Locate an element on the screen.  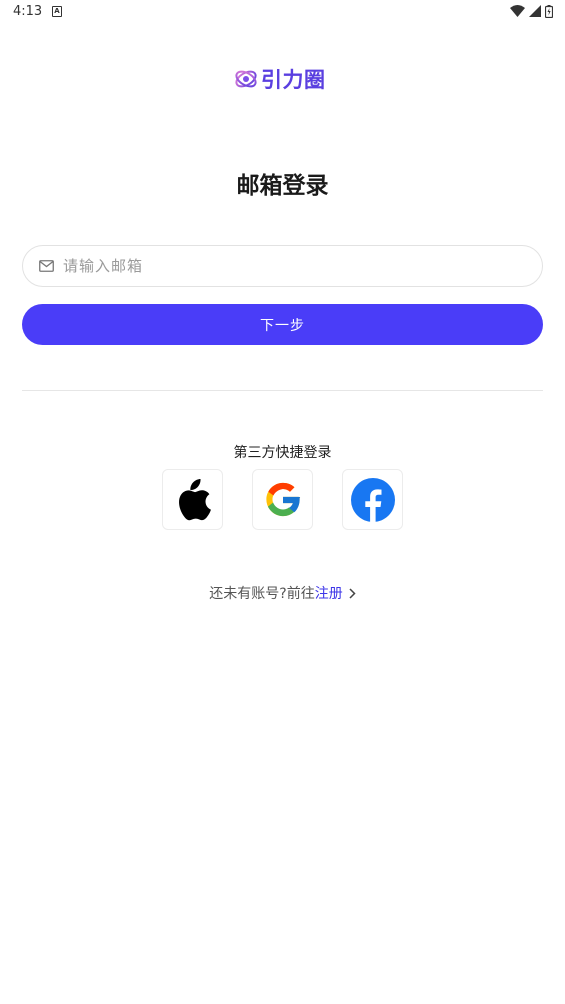
status-icons is located at coordinates (531, 11).